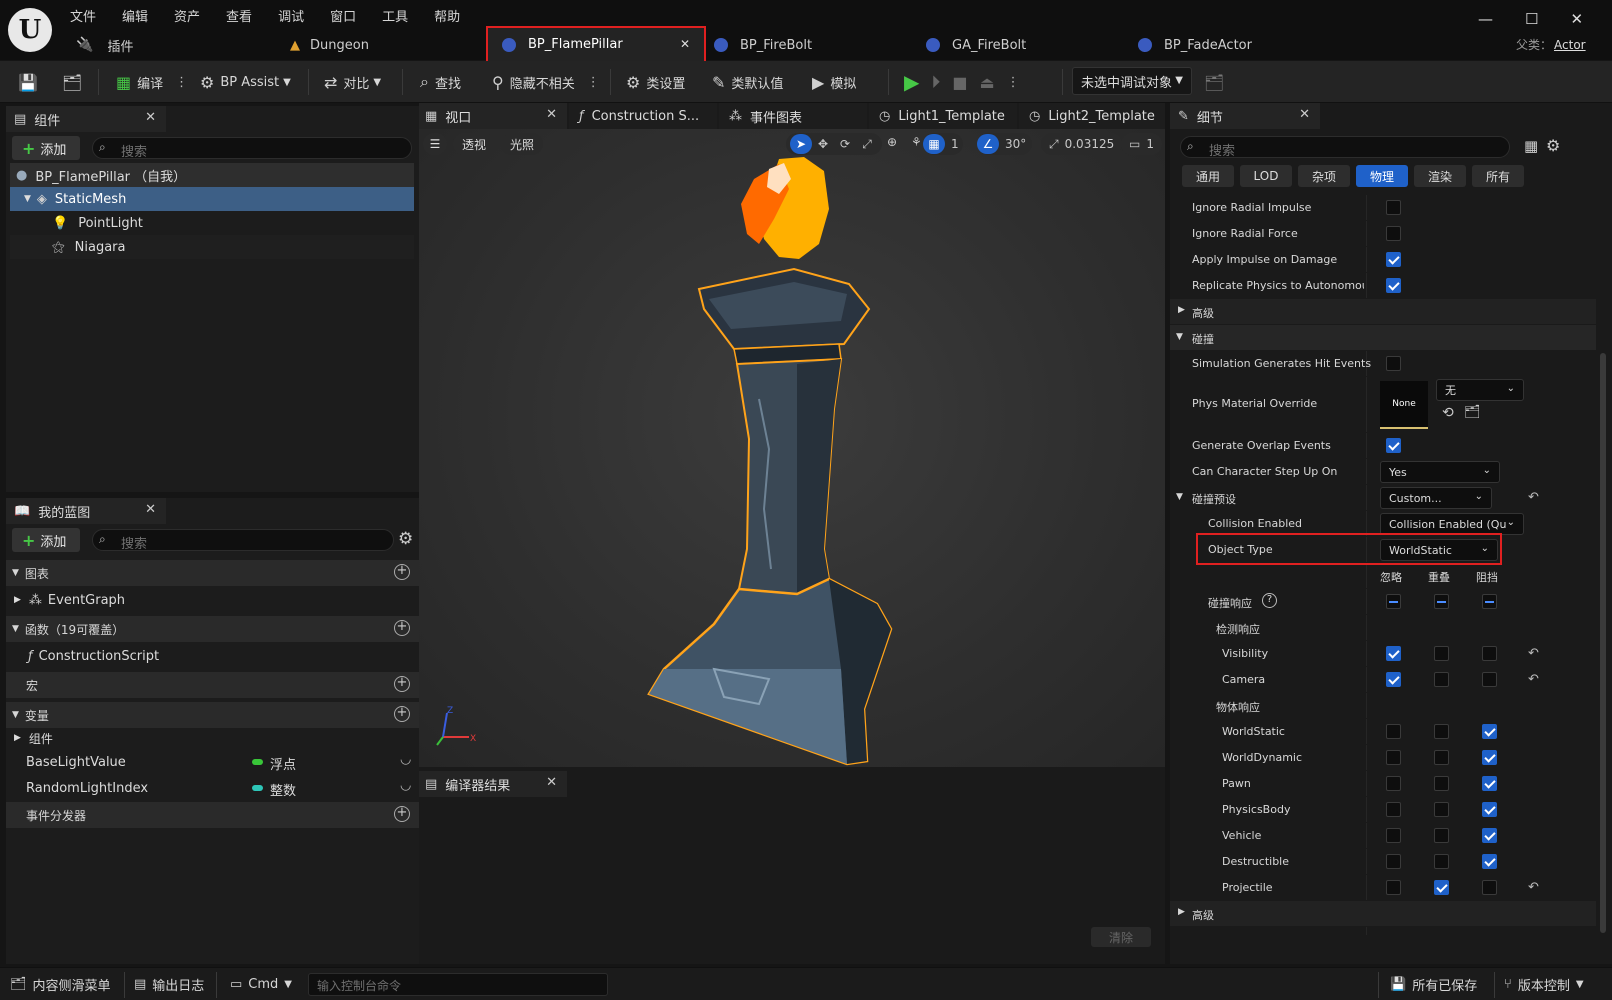 The image size is (1612, 1000). Describe the element at coordinates (343, 15) in the screenshot. I see `menu-window: 窗口` at that location.